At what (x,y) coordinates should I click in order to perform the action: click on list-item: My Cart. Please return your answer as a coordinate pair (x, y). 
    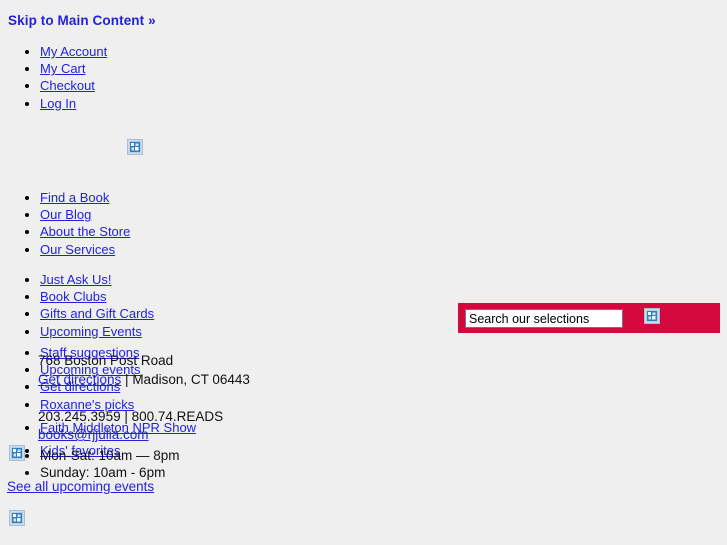
    Looking at the image, I should click on (73, 68).